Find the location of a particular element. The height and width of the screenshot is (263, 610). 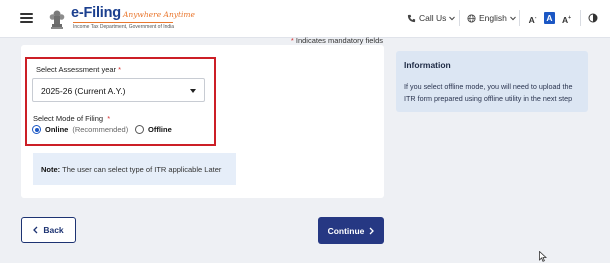

mouse-pointer-icon is located at coordinates (543, 256).